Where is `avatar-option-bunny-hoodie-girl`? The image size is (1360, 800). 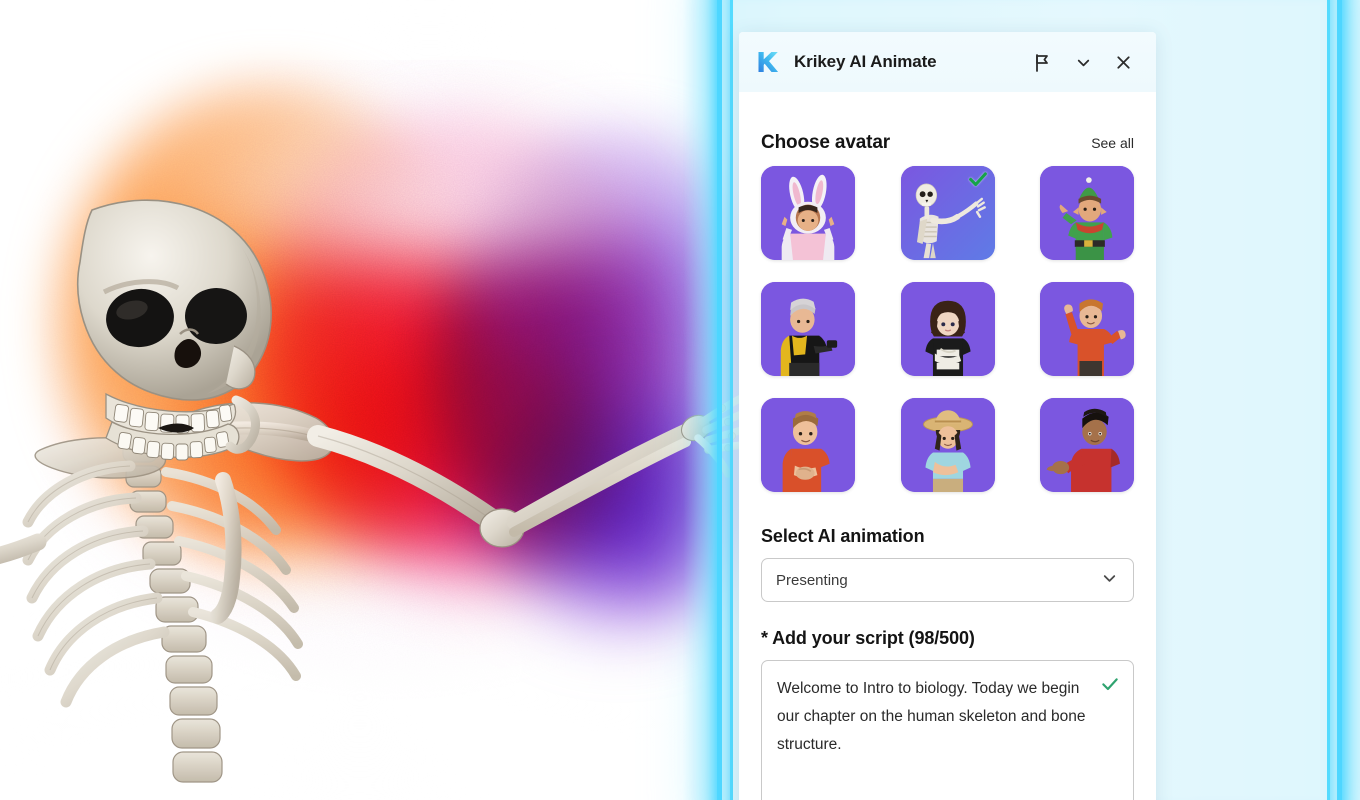 avatar-option-bunny-hoodie-girl is located at coordinates (808, 213).